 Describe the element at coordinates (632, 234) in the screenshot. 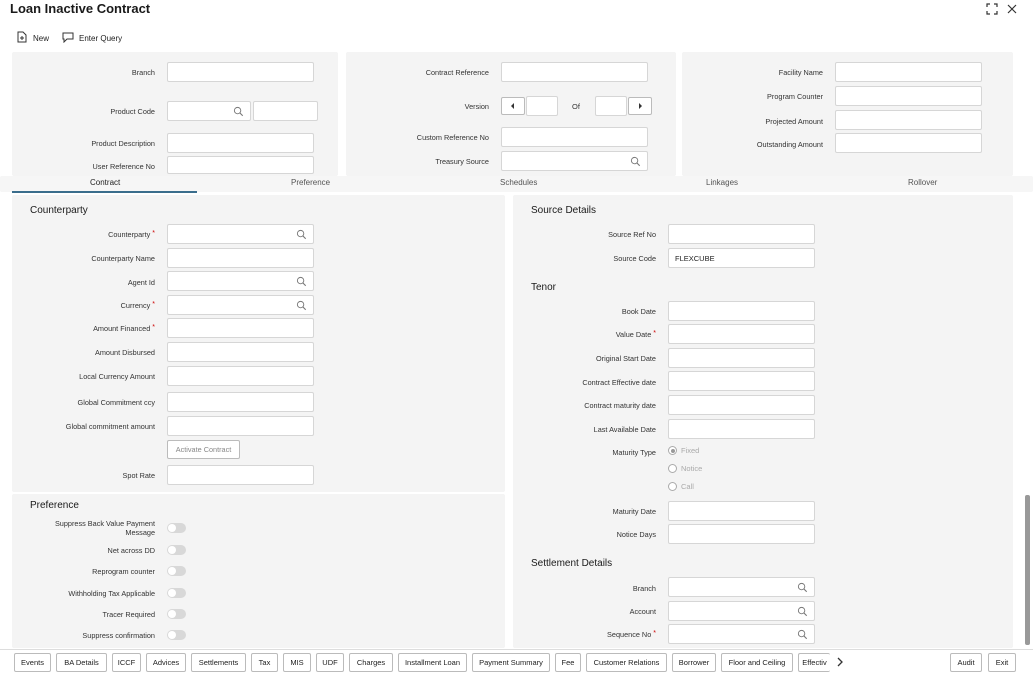

I see `source-ref-label: Source Ref No` at that location.